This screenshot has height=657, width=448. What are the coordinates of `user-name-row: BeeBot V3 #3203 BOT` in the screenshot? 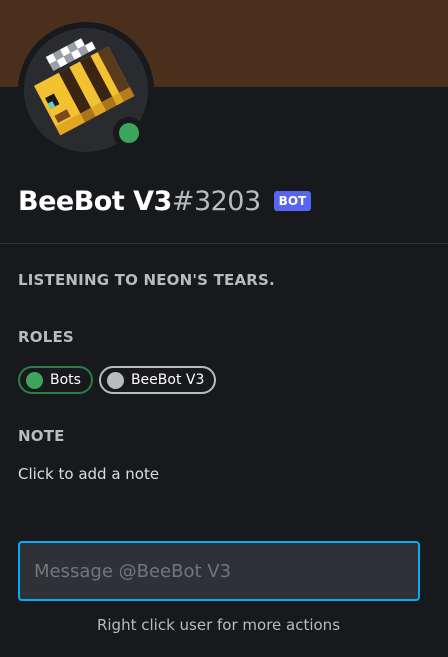 It's located at (165, 201).